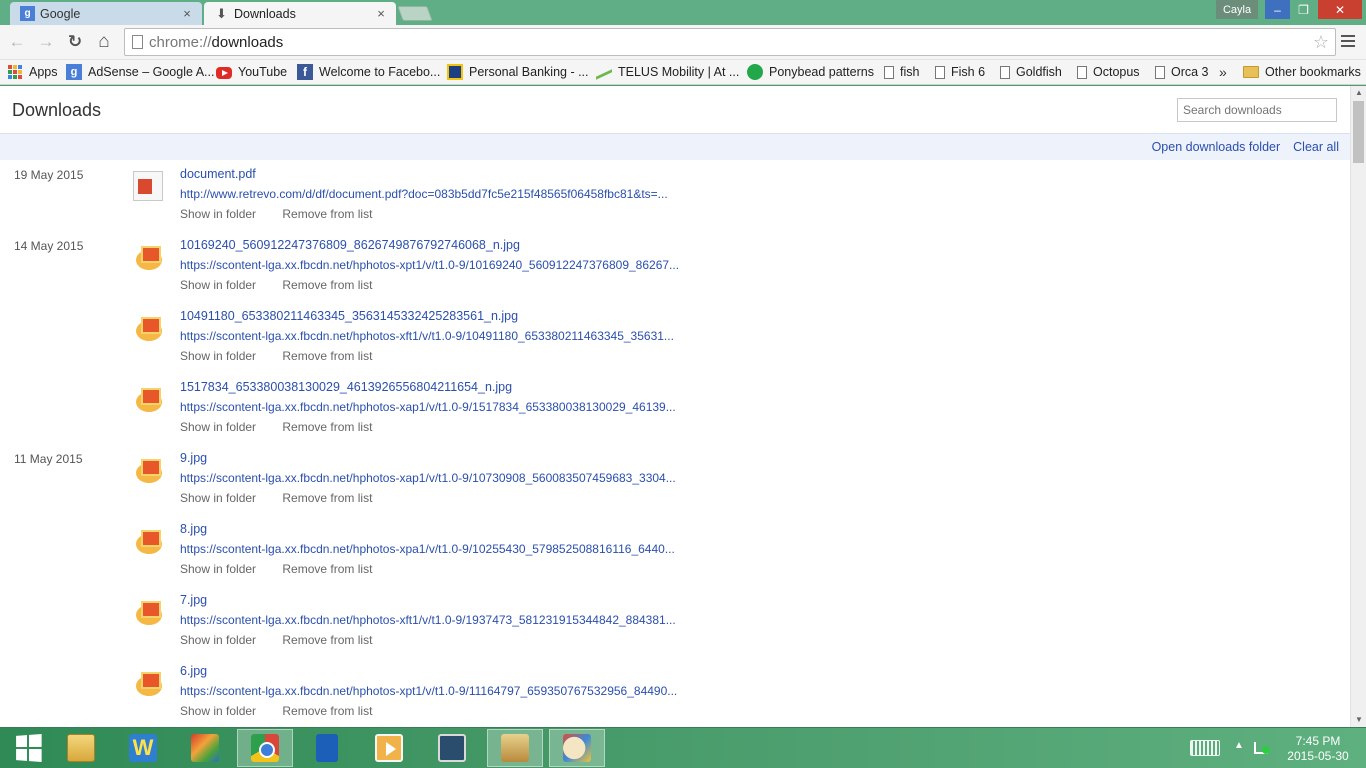  Describe the element at coordinates (1358, 720) in the screenshot. I see `scroll-down-arrow-icon: ▼` at that location.